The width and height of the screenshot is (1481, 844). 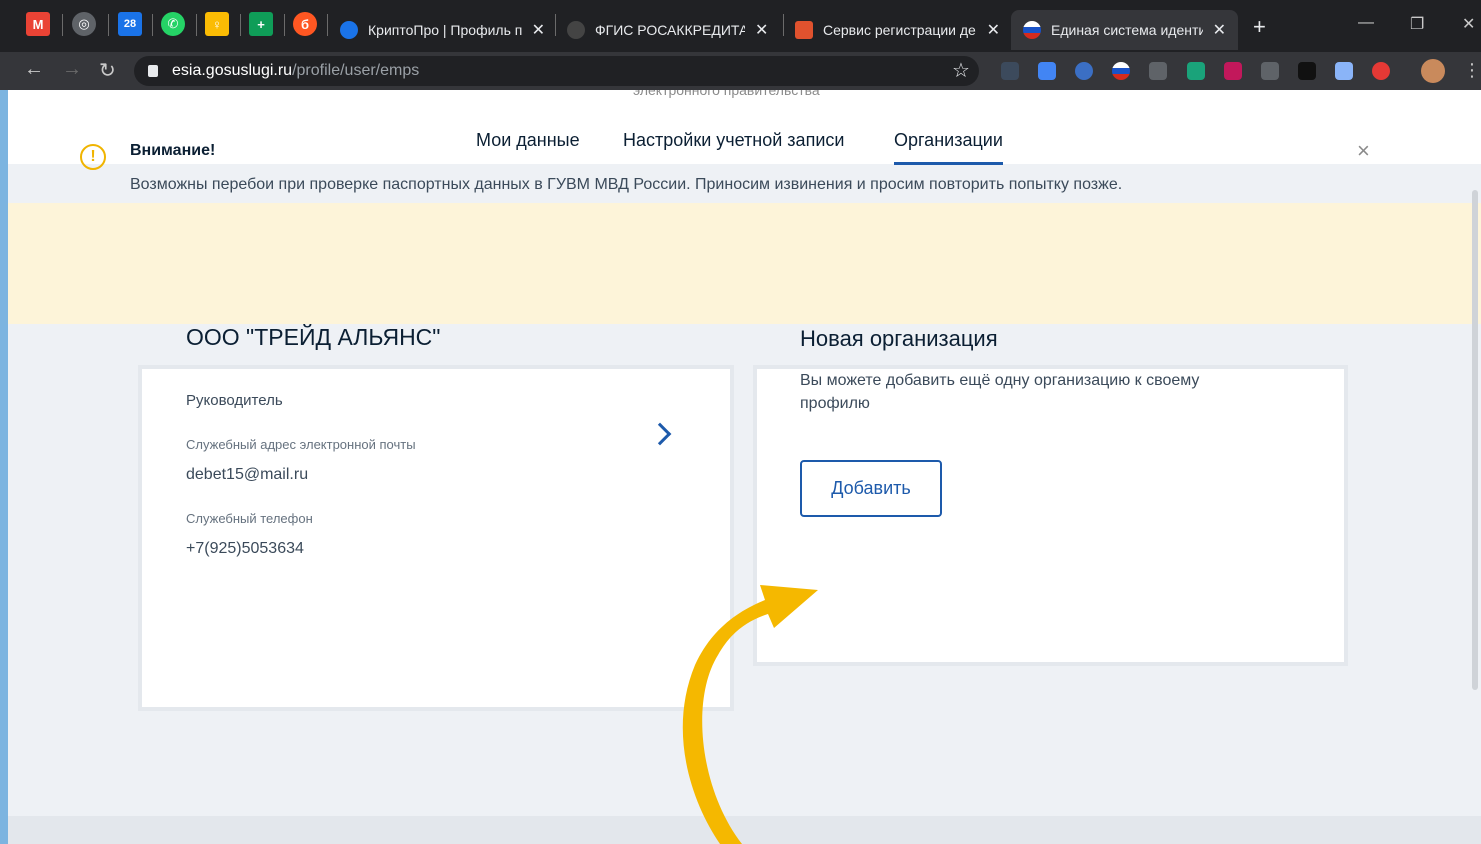 What do you see at coordinates (1475, 440) in the screenshot?
I see `scrollbar` at bounding box center [1475, 440].